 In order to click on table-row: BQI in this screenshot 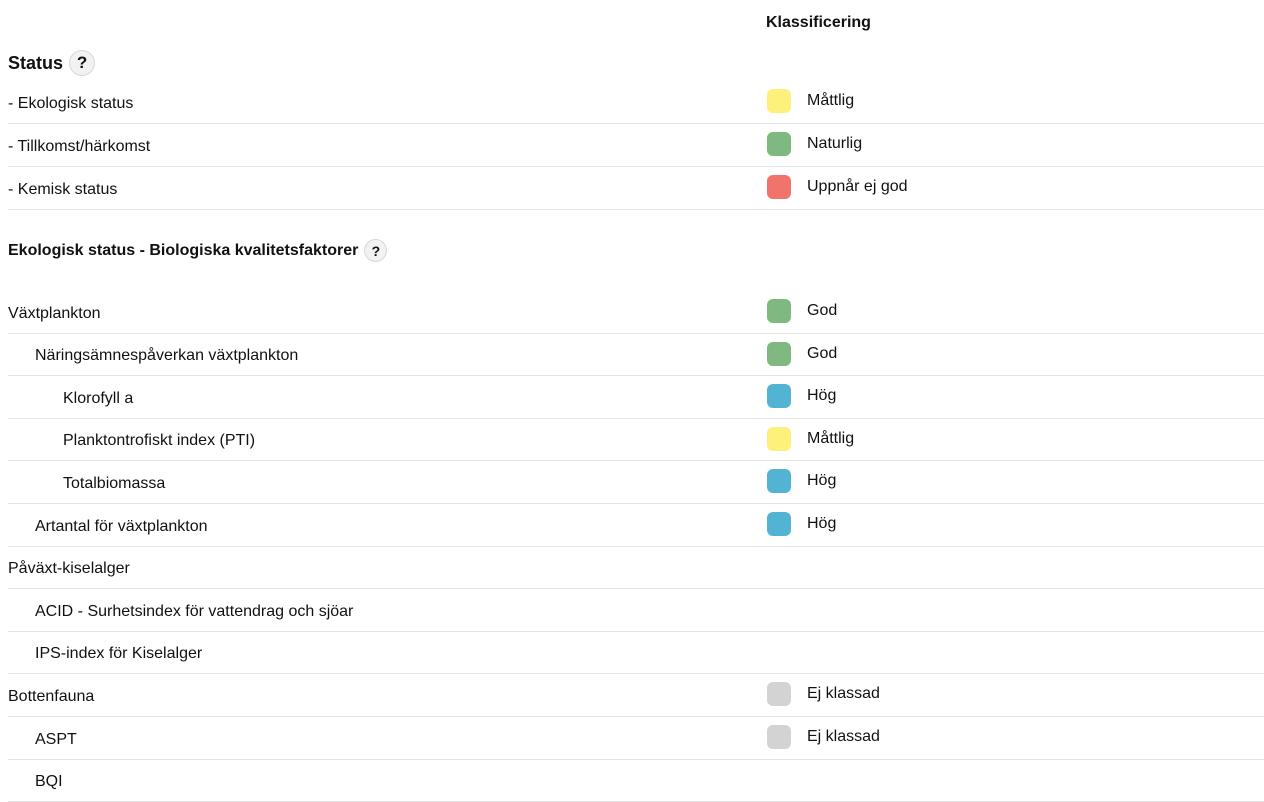, I will do `click(636, 781)`.